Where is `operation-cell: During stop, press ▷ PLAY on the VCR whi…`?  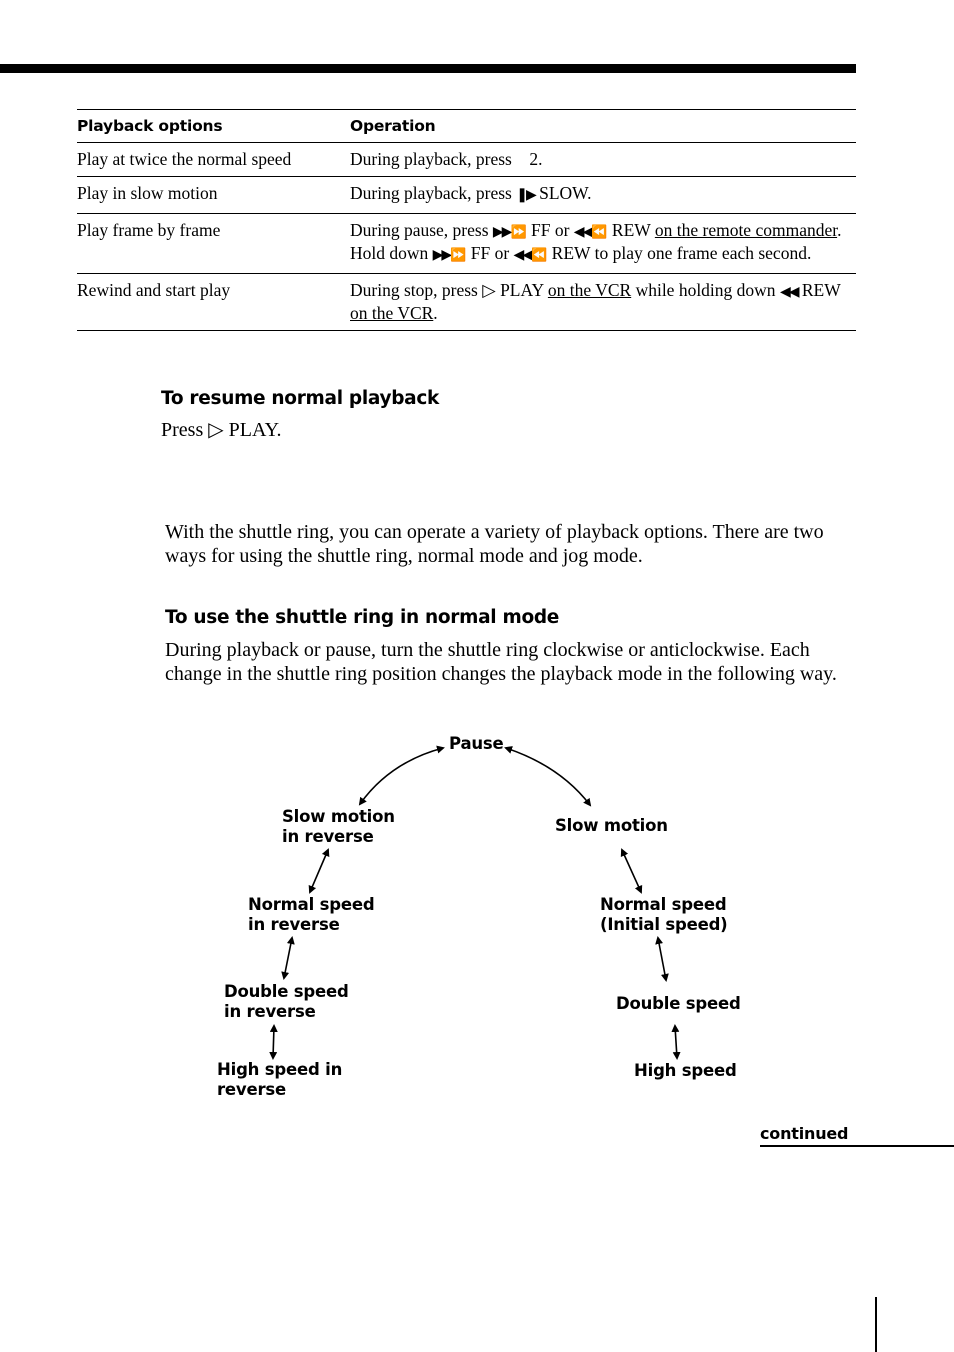
operation-cell: During stop, press ▷ PLAY on the VCR whi… is located at coordinates (595, 301).